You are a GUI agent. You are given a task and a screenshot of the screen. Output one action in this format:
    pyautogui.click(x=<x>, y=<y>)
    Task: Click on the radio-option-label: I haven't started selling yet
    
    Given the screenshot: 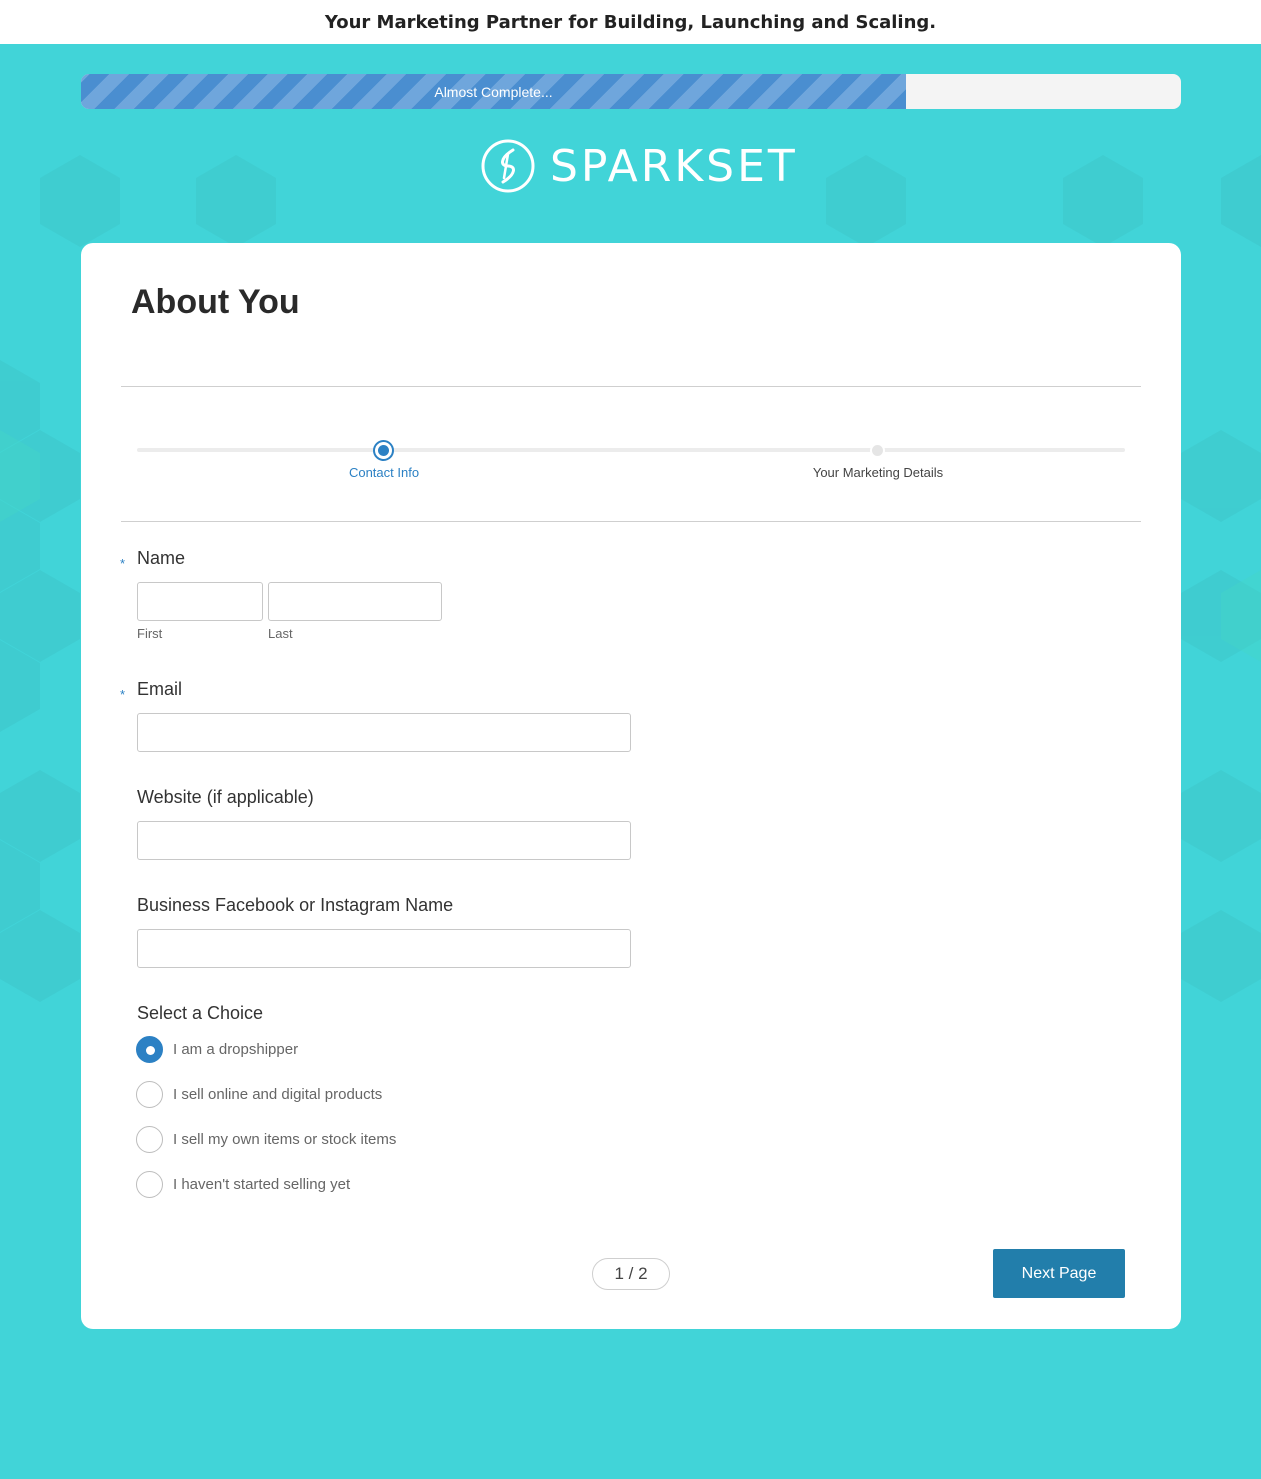 What is the action you would take?
    pyautogui.click(x=261, y=1184)
    